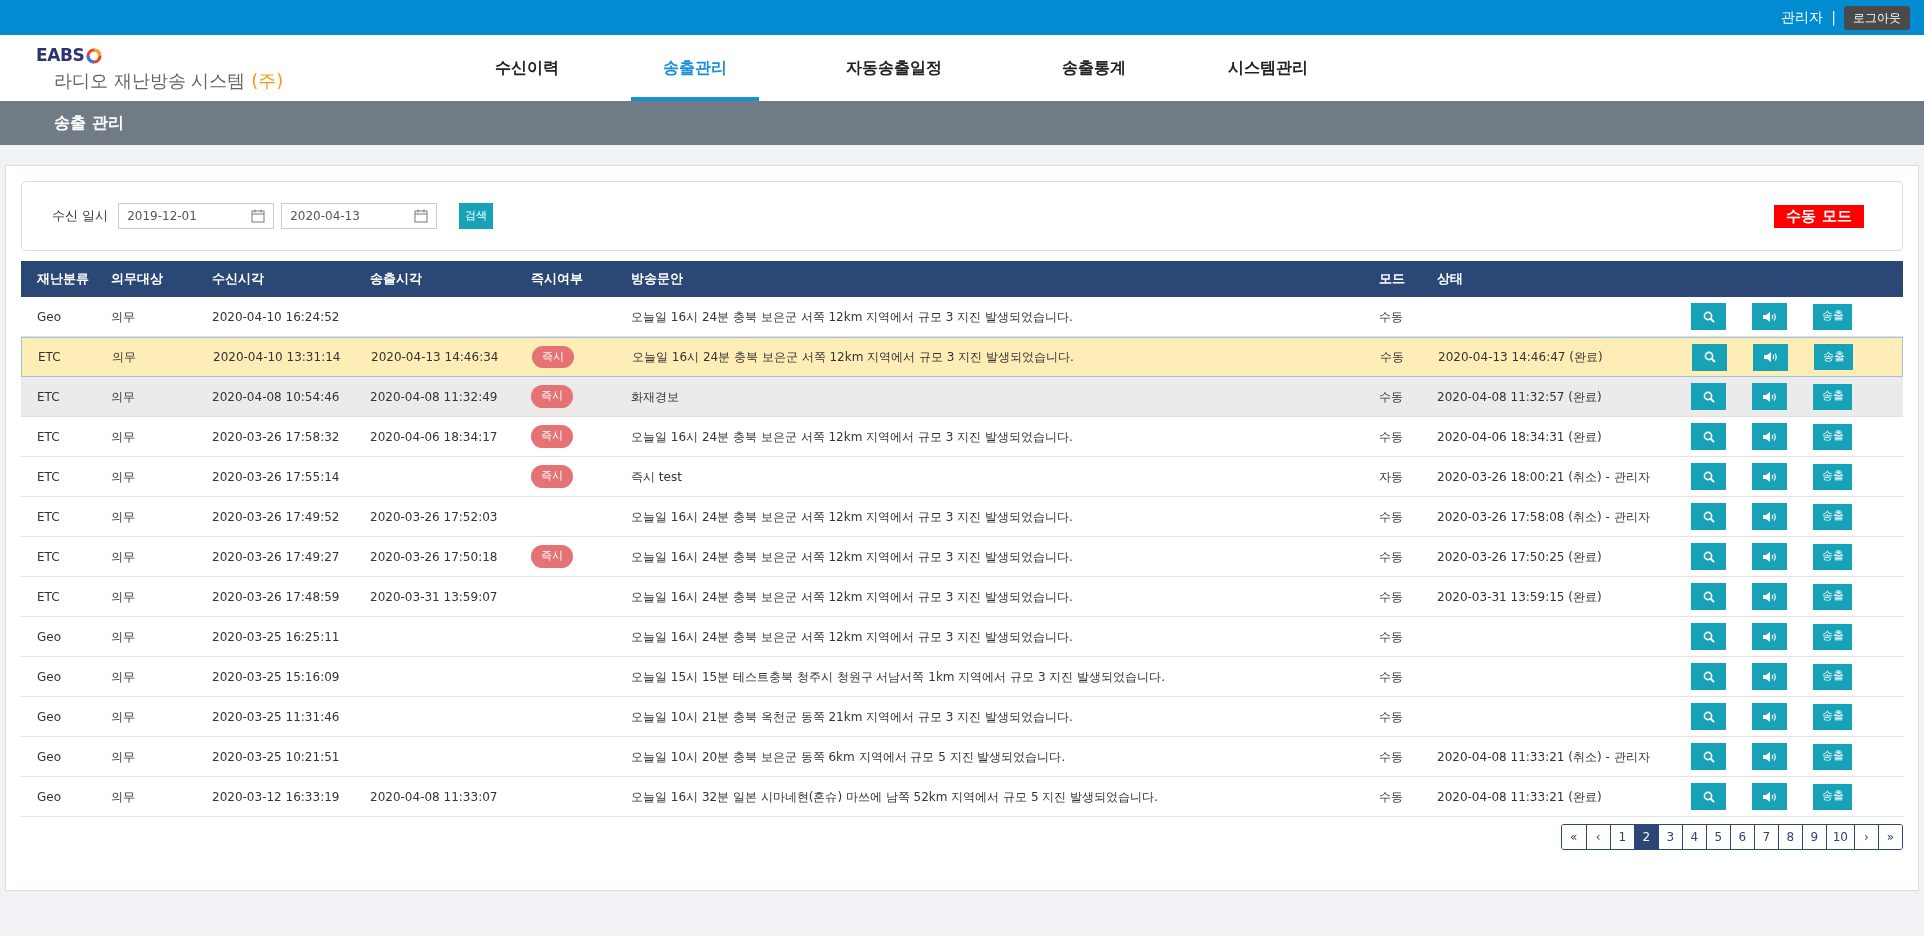 Image resolution: width=1924 pixels, height=936 pixels. I want to click on table-cell: 2020-03-25 11:31:46, so click(276, 716).